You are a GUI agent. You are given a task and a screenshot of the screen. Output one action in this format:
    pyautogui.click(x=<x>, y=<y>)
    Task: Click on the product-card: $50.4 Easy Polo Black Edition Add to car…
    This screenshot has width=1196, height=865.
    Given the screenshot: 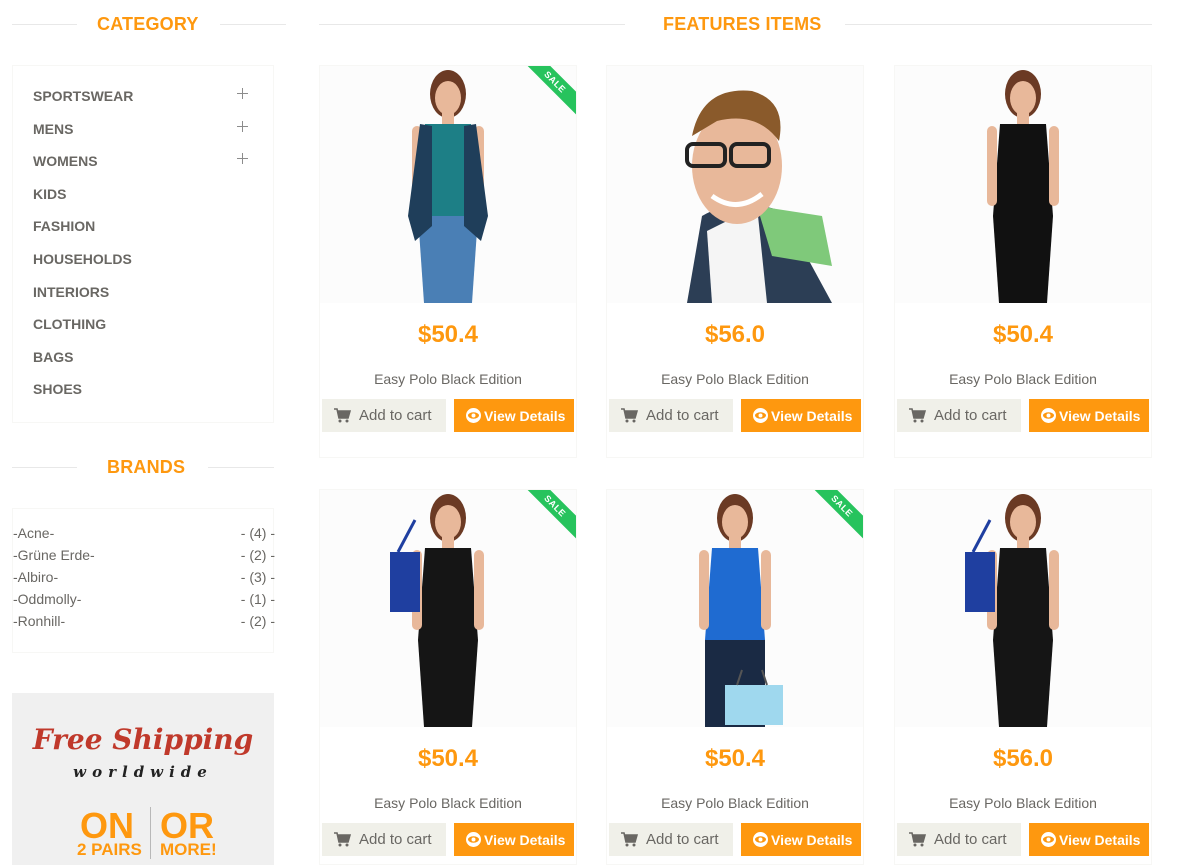 What is the action you would take?
    pyautogui.click(x=1023, y=261)
    